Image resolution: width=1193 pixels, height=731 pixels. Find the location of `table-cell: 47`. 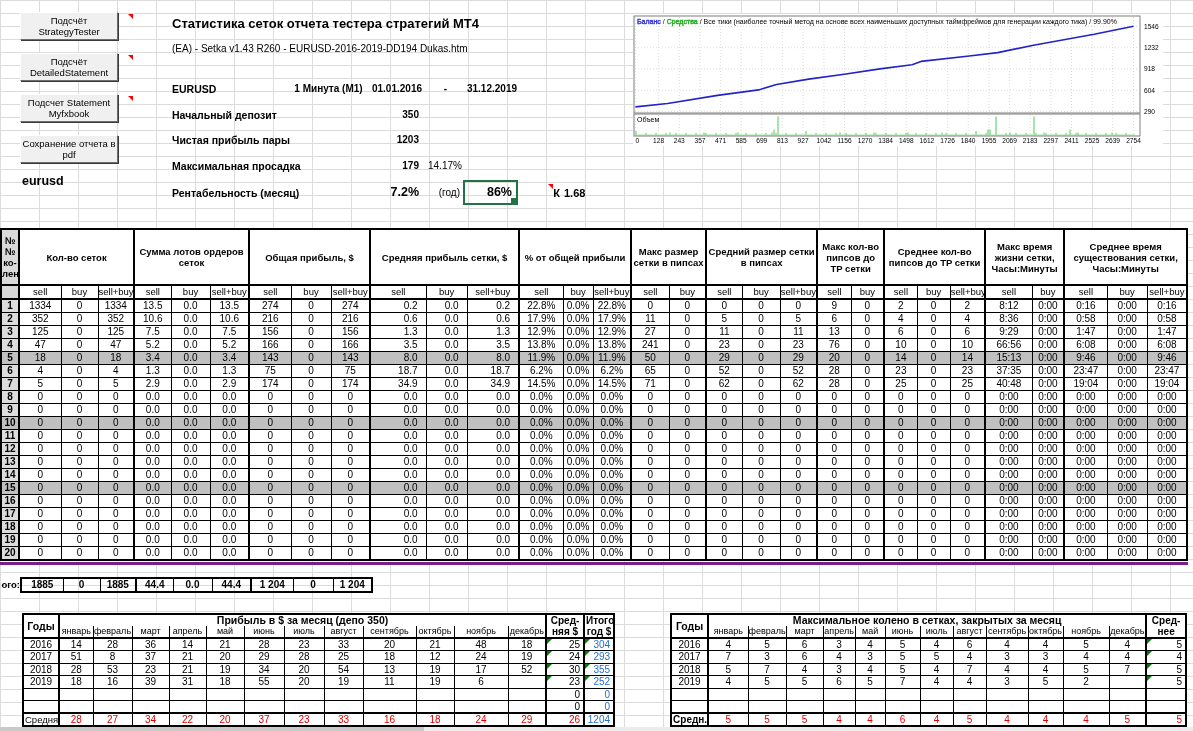

table-cell: 47 is located at coordinates (116, 345).